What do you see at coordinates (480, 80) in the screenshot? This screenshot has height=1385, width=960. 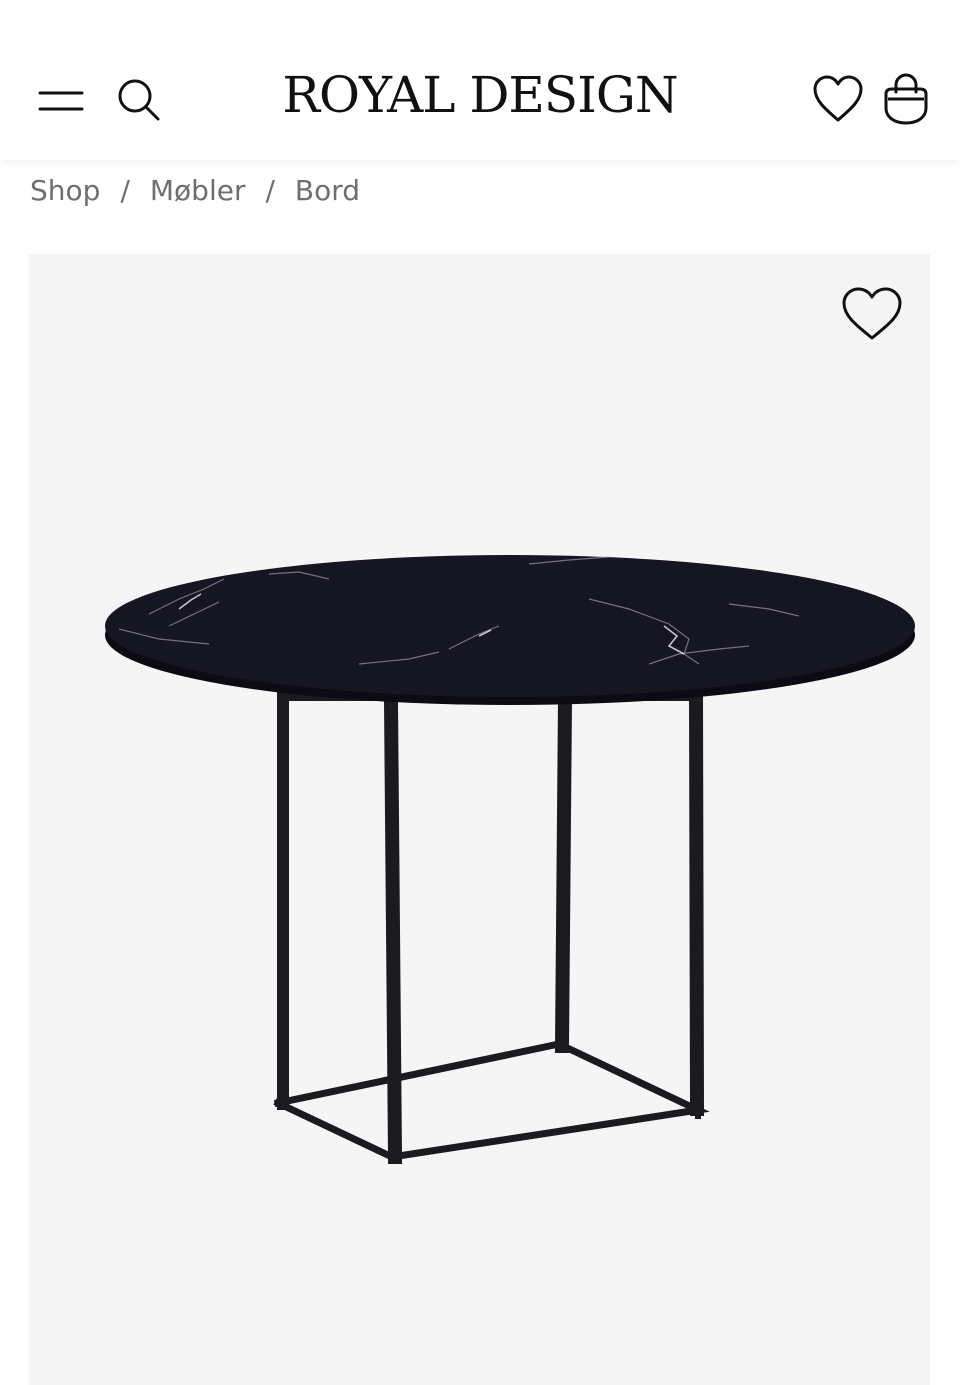 I see `site-header: ROYAL DESIGN` at bounding box center [480, 80].